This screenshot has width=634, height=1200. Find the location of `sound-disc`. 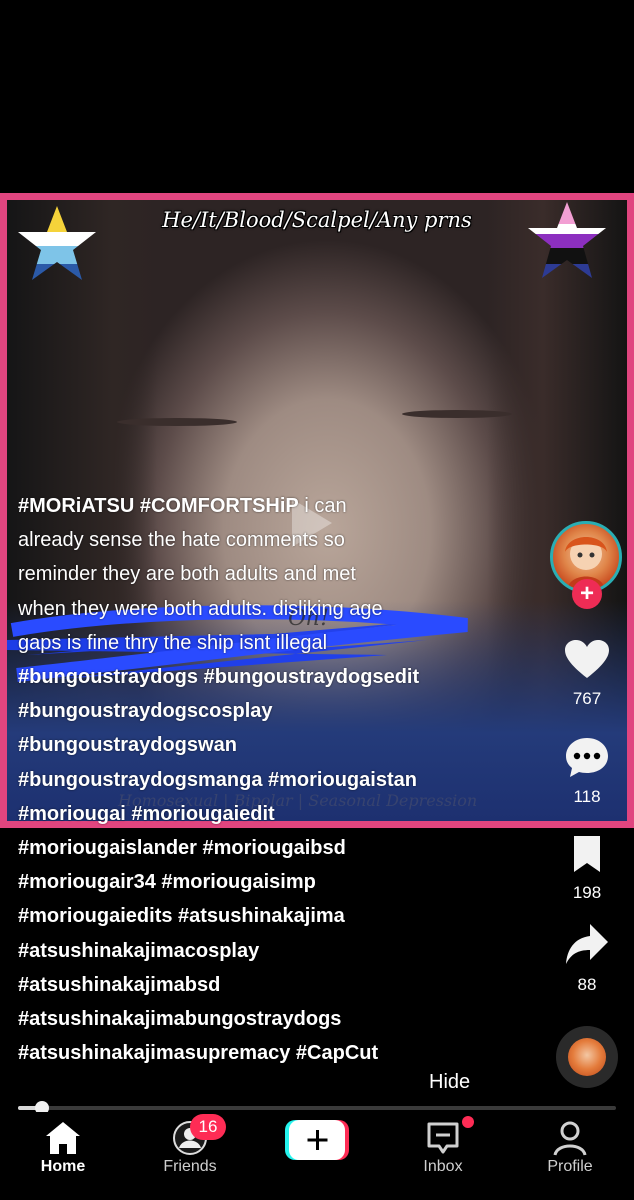

sound-disc is located at coordinates (587, 1057).